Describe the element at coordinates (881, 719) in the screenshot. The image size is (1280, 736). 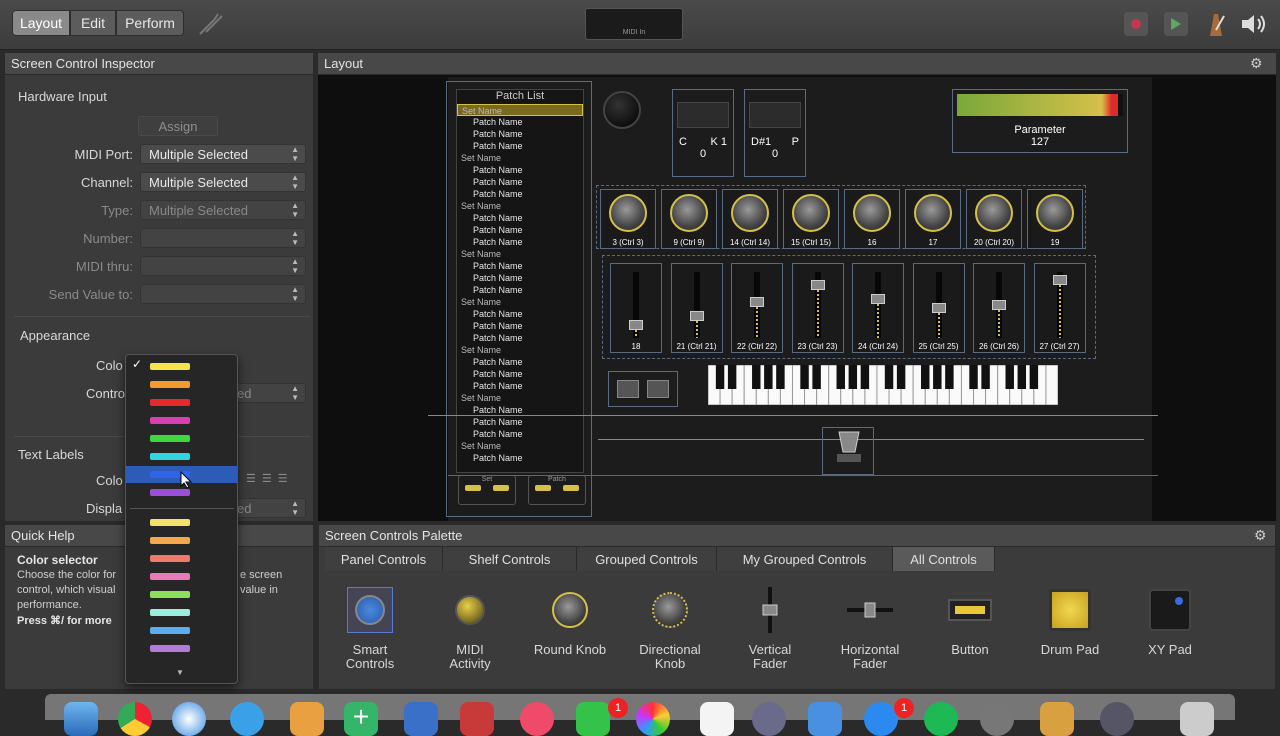
I see `app-store-icon` at that location.